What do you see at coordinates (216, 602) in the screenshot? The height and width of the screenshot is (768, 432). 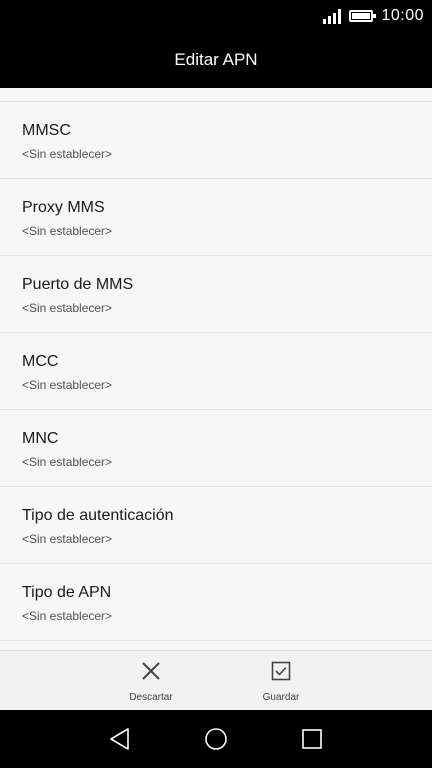 I see `setting-item-apn-type: Tipo de APN <Sin establecer>` at bounding box center [216, 602].